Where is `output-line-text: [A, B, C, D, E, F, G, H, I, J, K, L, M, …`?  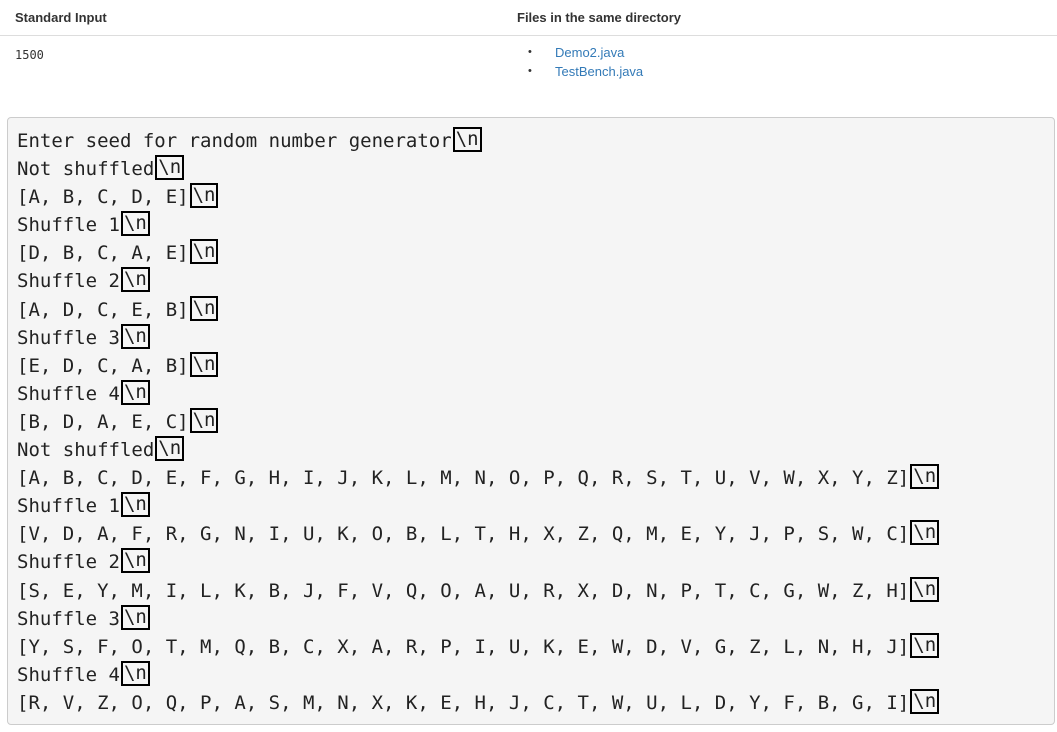 output-line-text: [A, B, C, D, E, F, G, H, I, J, K, L, M, … is located at coordinates (463, 478).